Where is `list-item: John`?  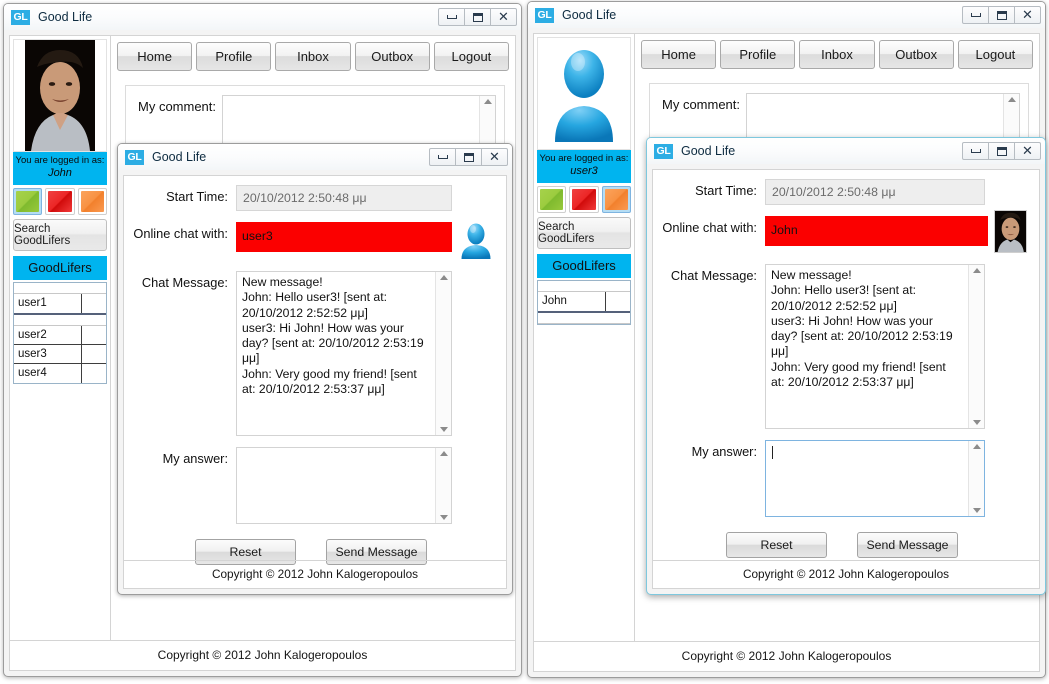 list-item: John is located at coordinates (584, 301).